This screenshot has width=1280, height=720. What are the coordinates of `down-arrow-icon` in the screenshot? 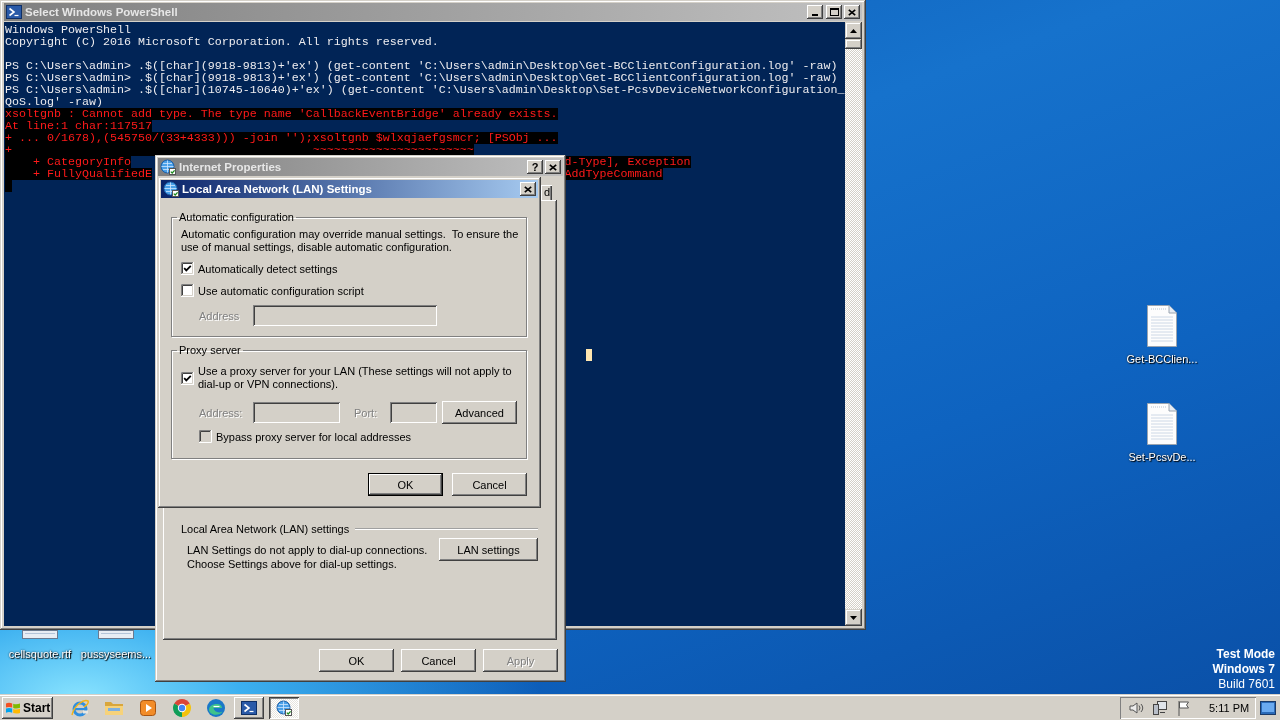 It's located at (853, 617).